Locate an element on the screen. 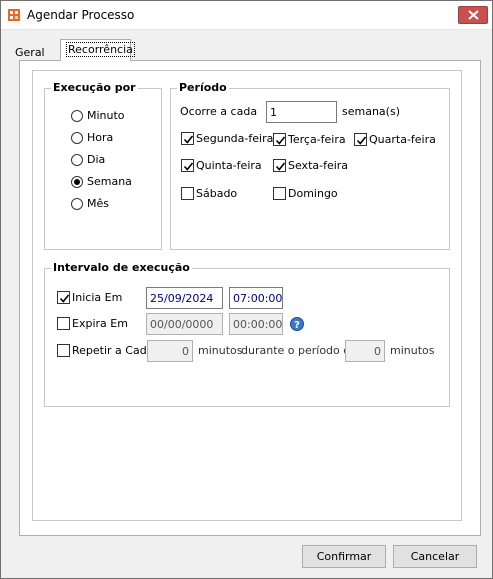 This screenshot has height=579, width=493. repetir-value-input: 0 is located at coordinates (170, 351).